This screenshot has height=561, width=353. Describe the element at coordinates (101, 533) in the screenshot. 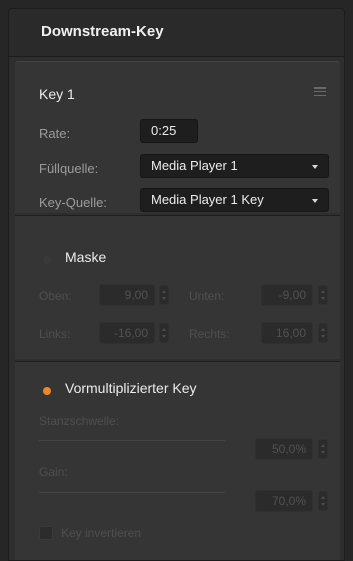

I see `invert-key-label: Key invertieren` at that location.